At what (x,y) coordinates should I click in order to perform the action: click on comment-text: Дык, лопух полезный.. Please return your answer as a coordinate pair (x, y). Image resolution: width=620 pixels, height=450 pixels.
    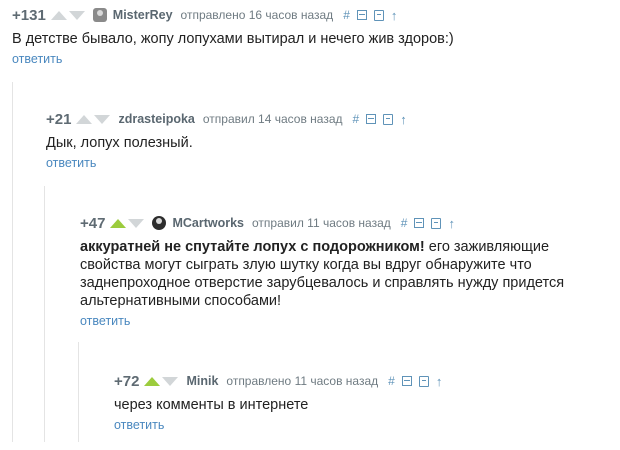
    Looking at the image, I should click on (119, 143).